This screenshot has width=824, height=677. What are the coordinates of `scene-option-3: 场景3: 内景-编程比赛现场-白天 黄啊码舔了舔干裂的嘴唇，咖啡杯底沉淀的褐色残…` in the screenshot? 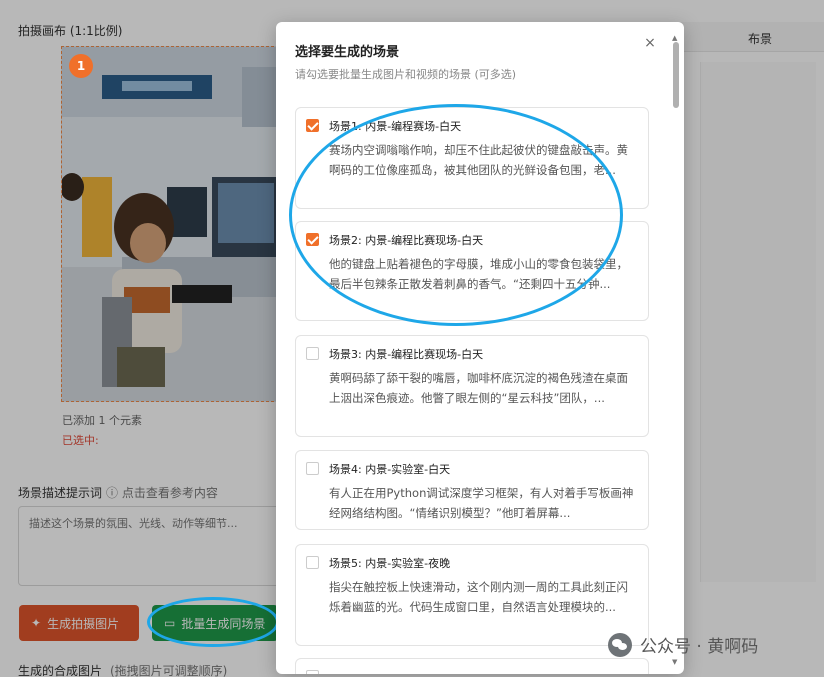 It's located at (472, 386).